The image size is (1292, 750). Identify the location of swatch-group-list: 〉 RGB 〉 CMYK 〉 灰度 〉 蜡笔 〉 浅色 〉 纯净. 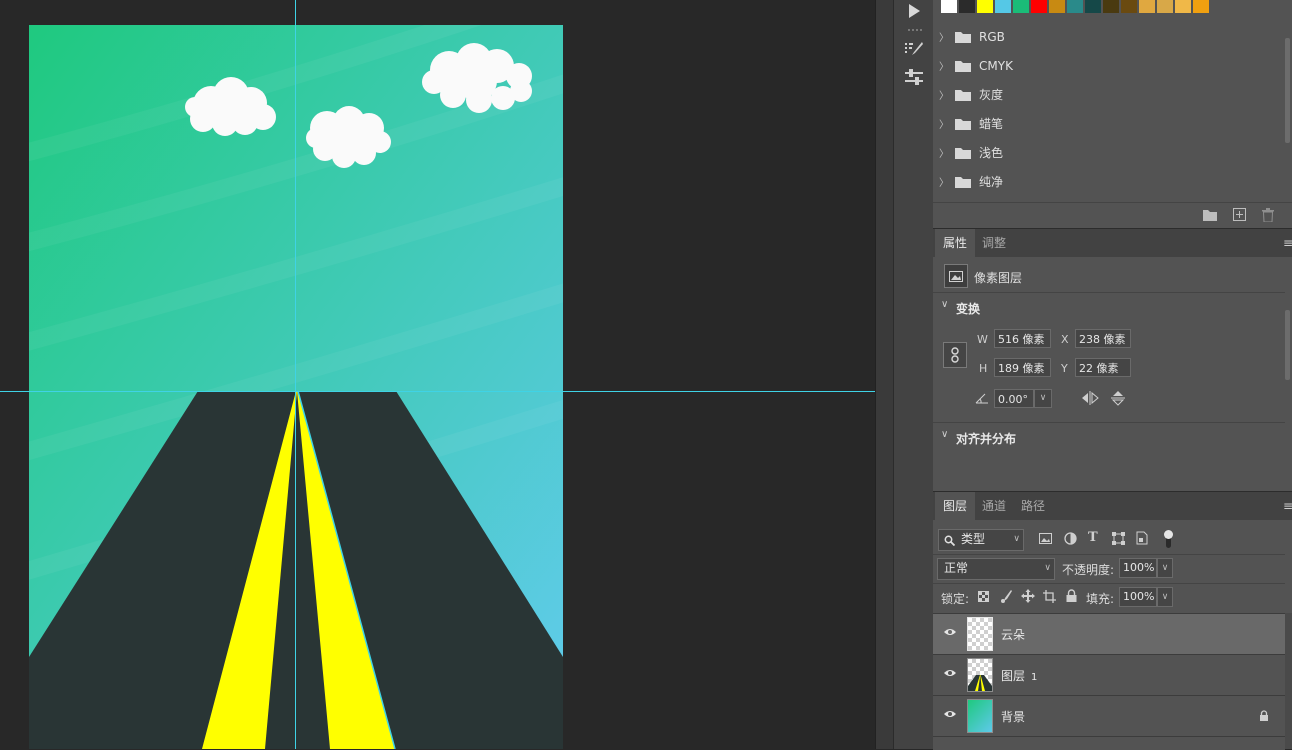
(1109, 111).